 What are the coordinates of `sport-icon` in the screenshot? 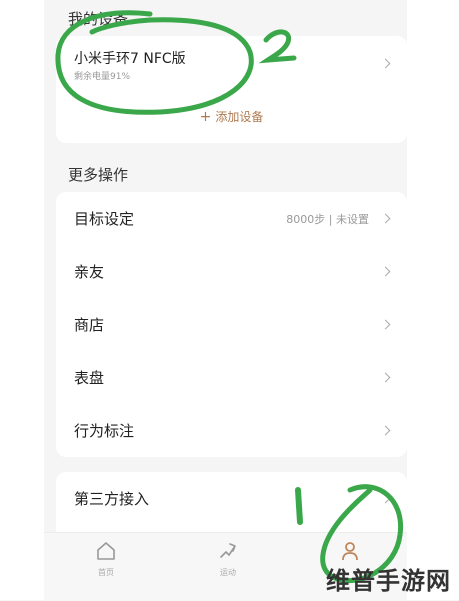 It's located at (228, 550).